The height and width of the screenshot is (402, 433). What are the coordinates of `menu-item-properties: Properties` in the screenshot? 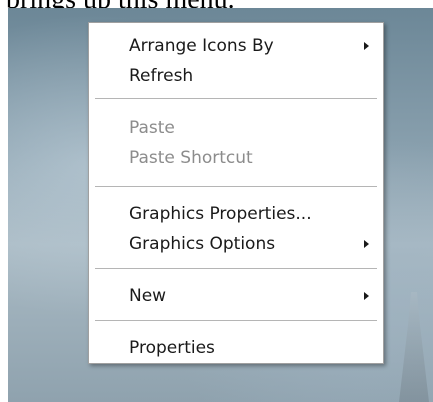 It's located at (252, 348).